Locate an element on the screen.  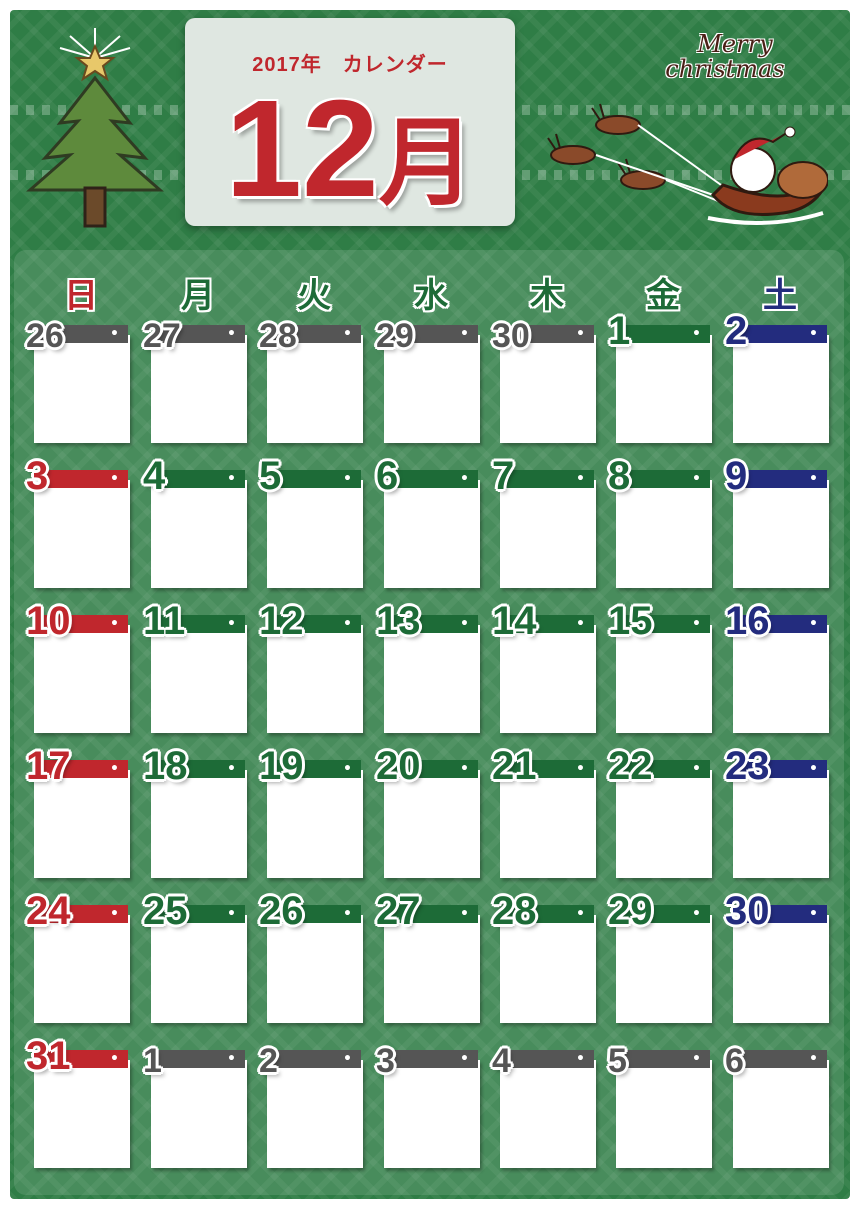
weekday-header: 日 月 火 水 木 金 土 is located at coordinates (420, 292).